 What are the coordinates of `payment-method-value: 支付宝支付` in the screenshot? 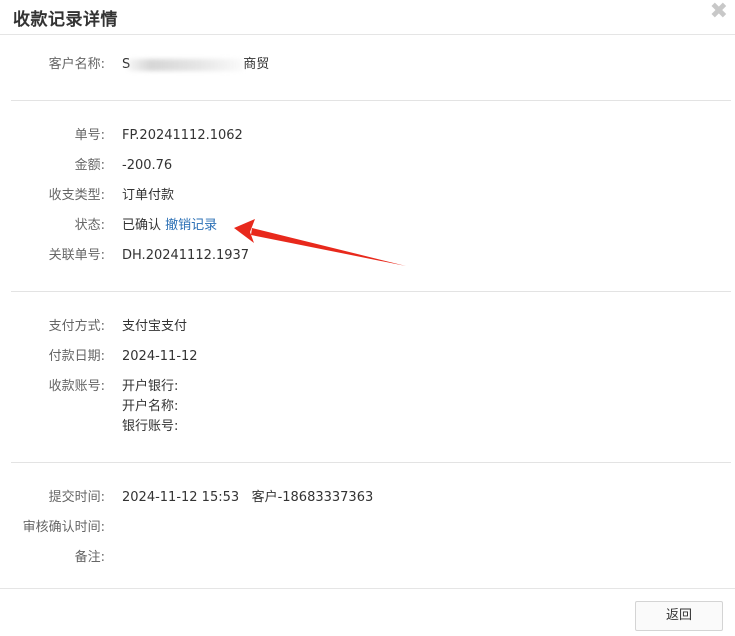 It's located at (155, 326).